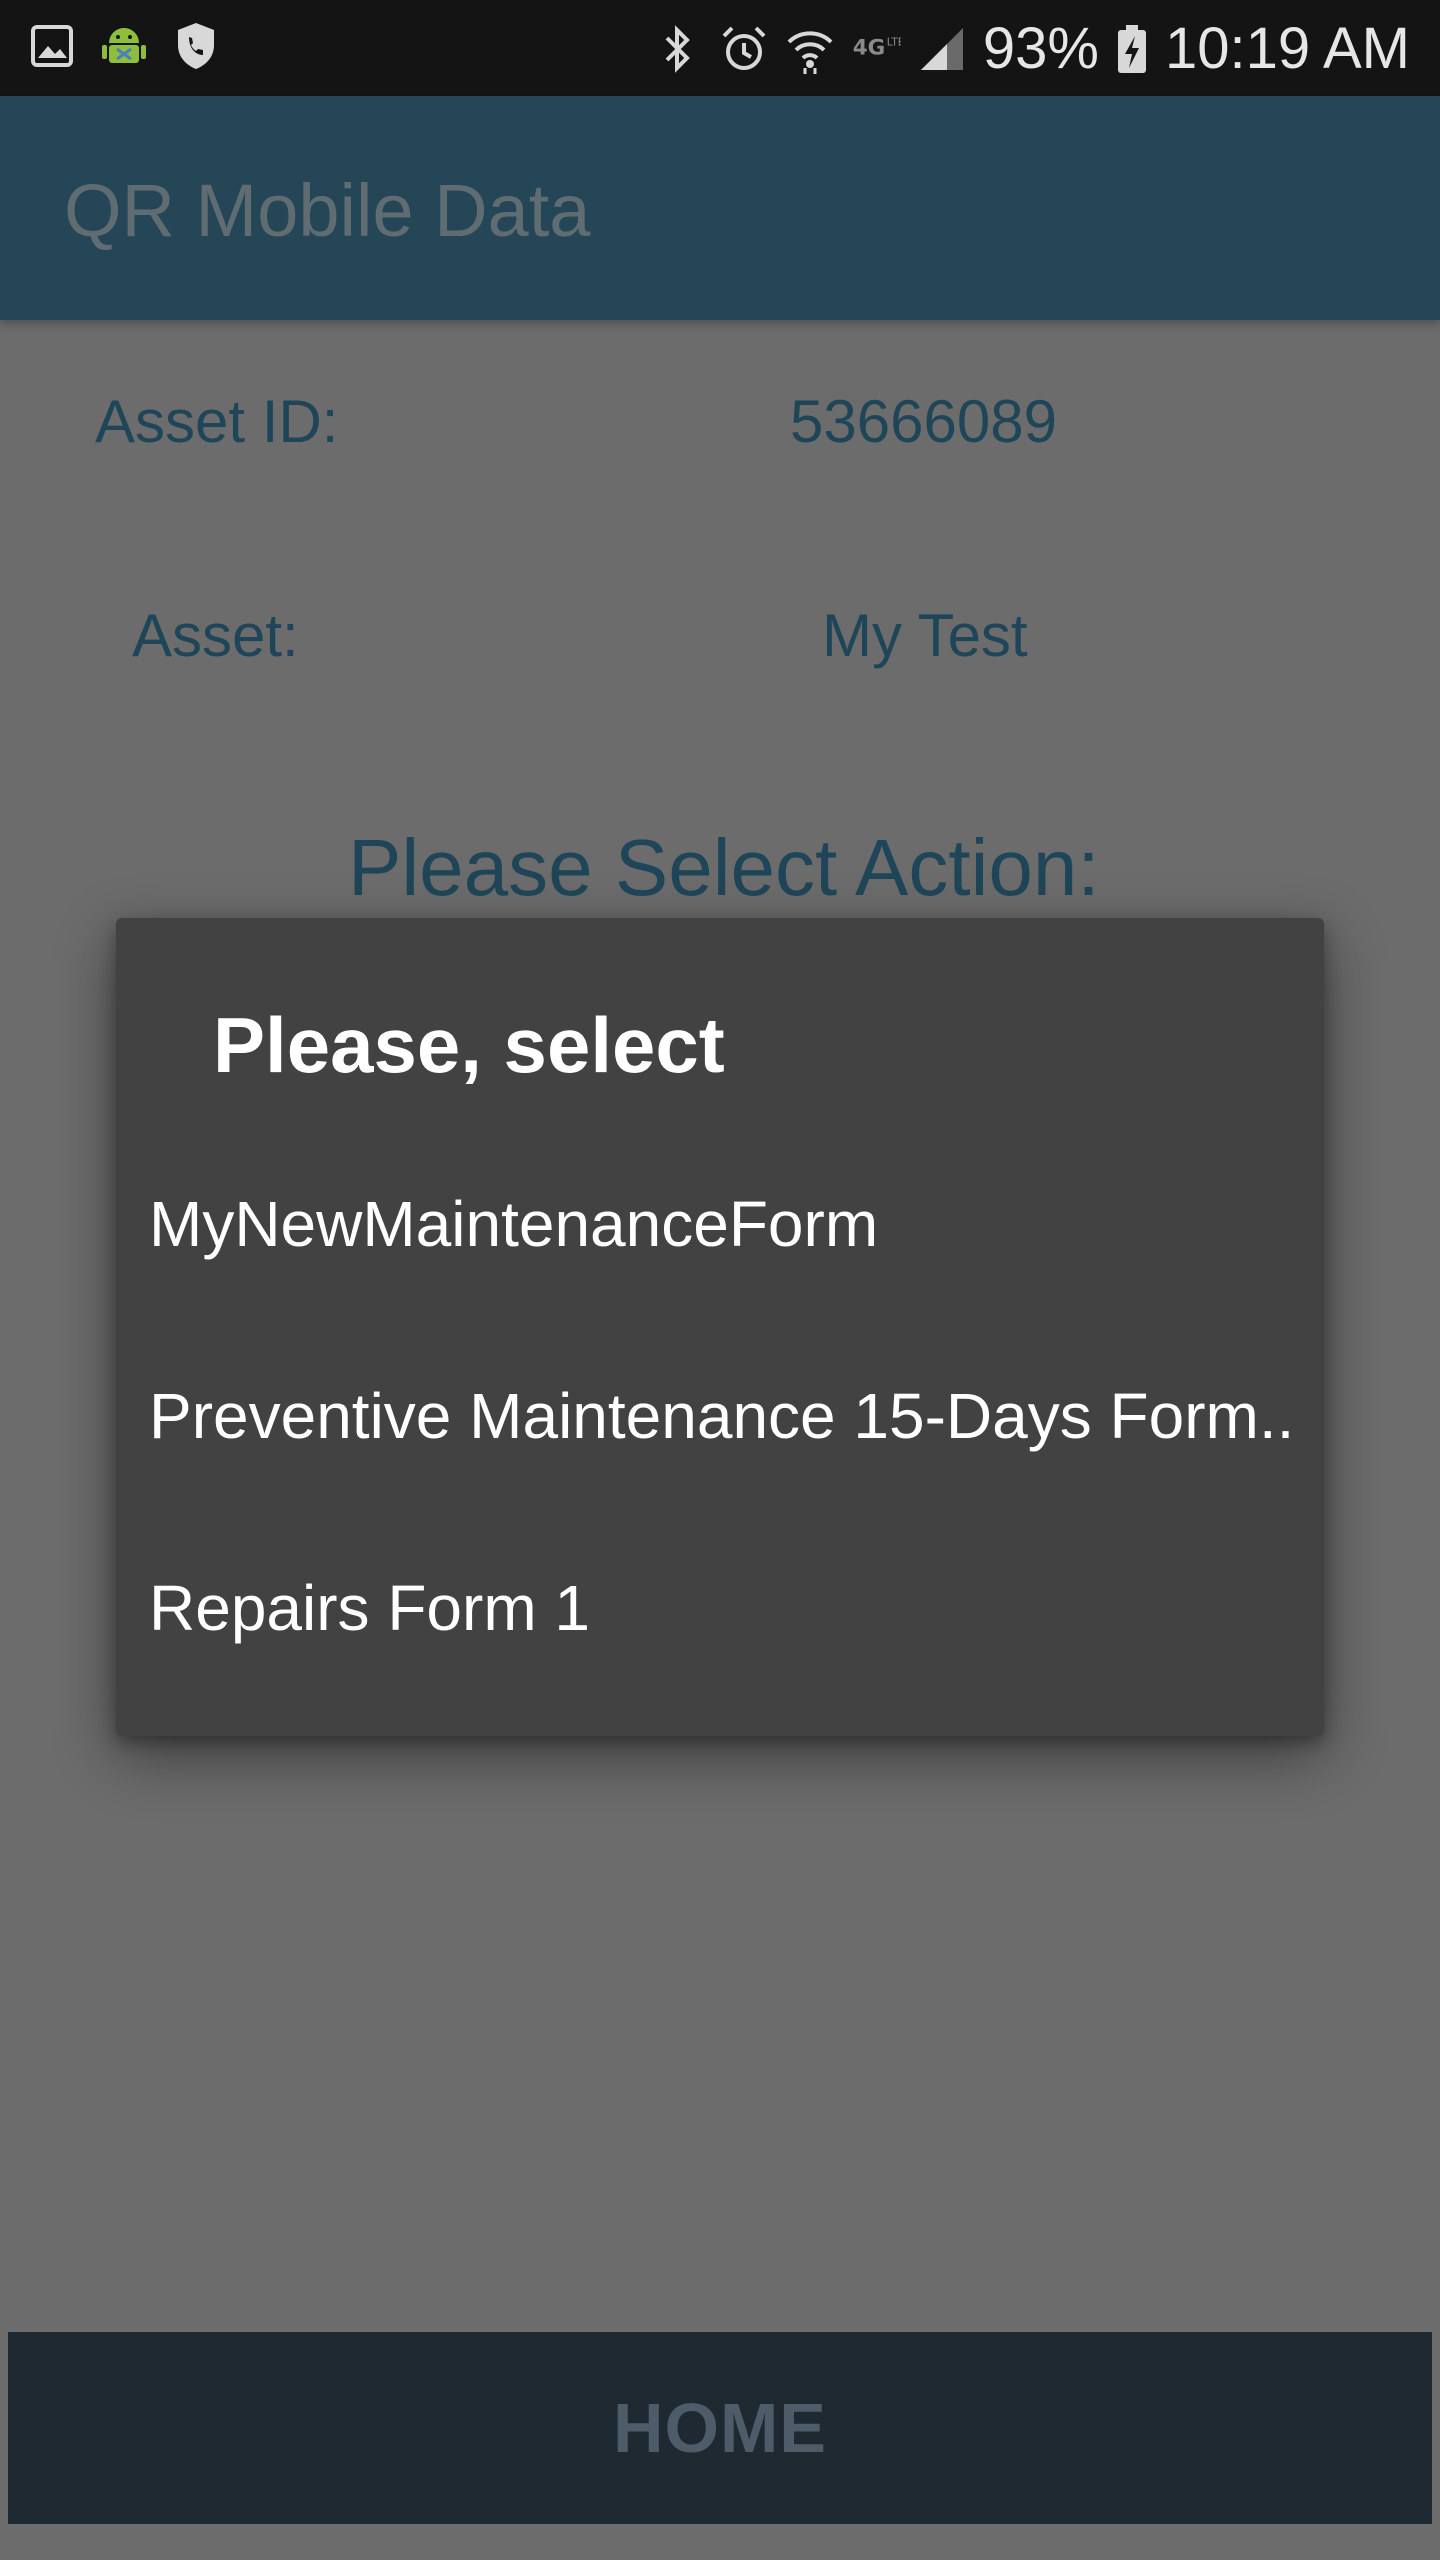 The image size is (1440, 2560). Describe the element at coordinates (1040, 48) in the screenshot. I see `battery-percent: 93%` at that location.